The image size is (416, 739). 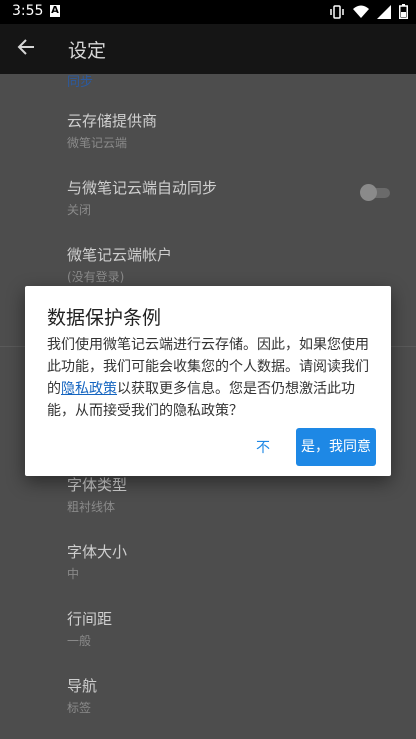 I want to click on privacy-policy-link: 隐私政策, so click(x=89, y=389).